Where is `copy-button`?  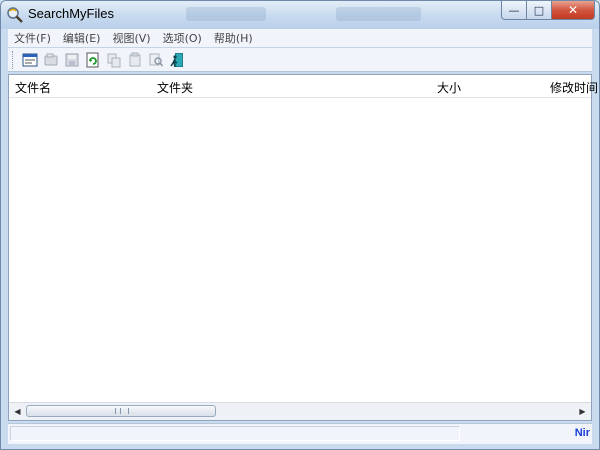 copy-button is located at coordinates (114, 60).